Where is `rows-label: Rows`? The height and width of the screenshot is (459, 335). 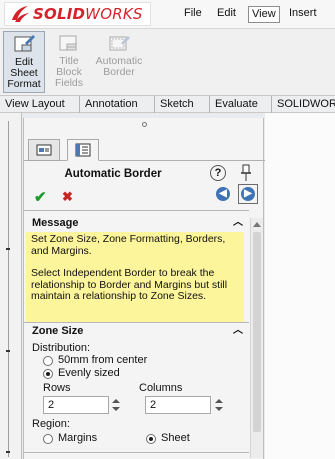
rows-label: Rows is located at coordinates (57, 388).